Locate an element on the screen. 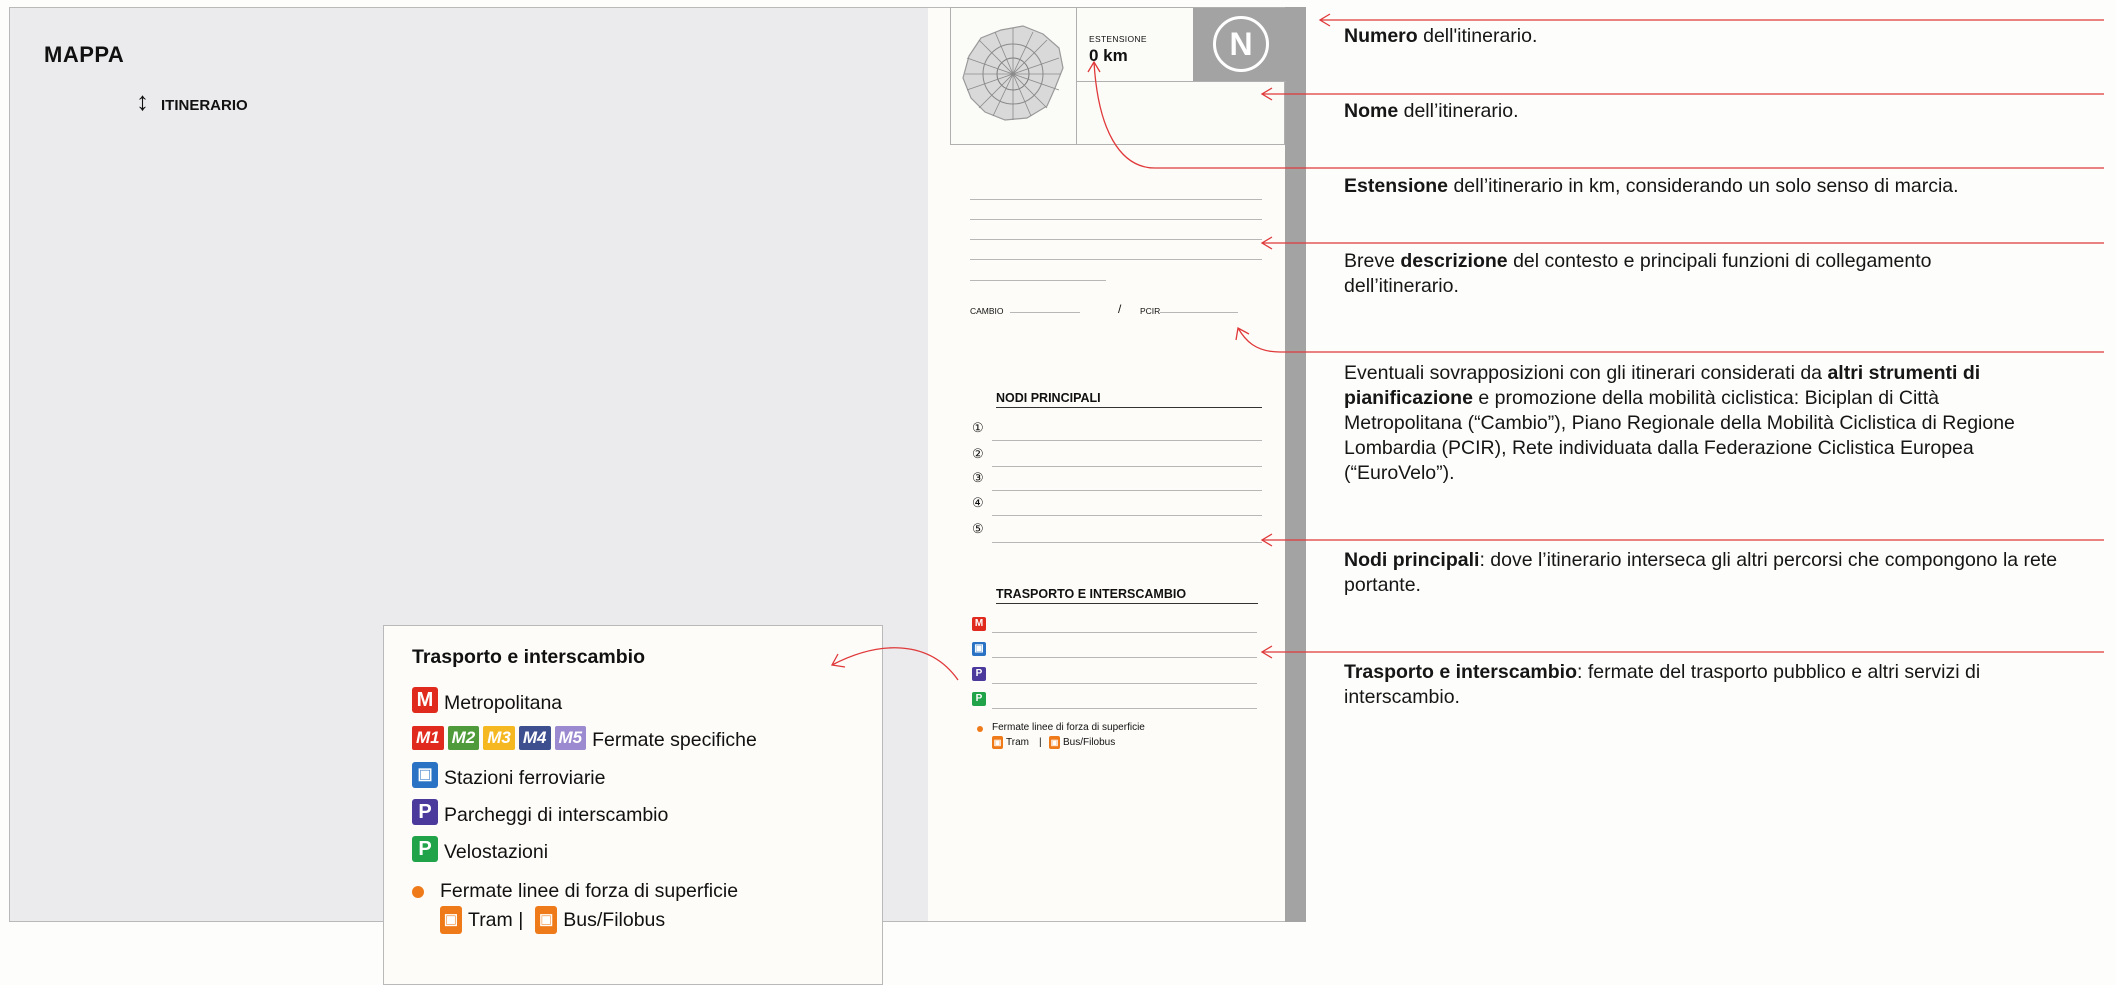  legend-bike: P Velostazioni is located at coordinates (480, 848).